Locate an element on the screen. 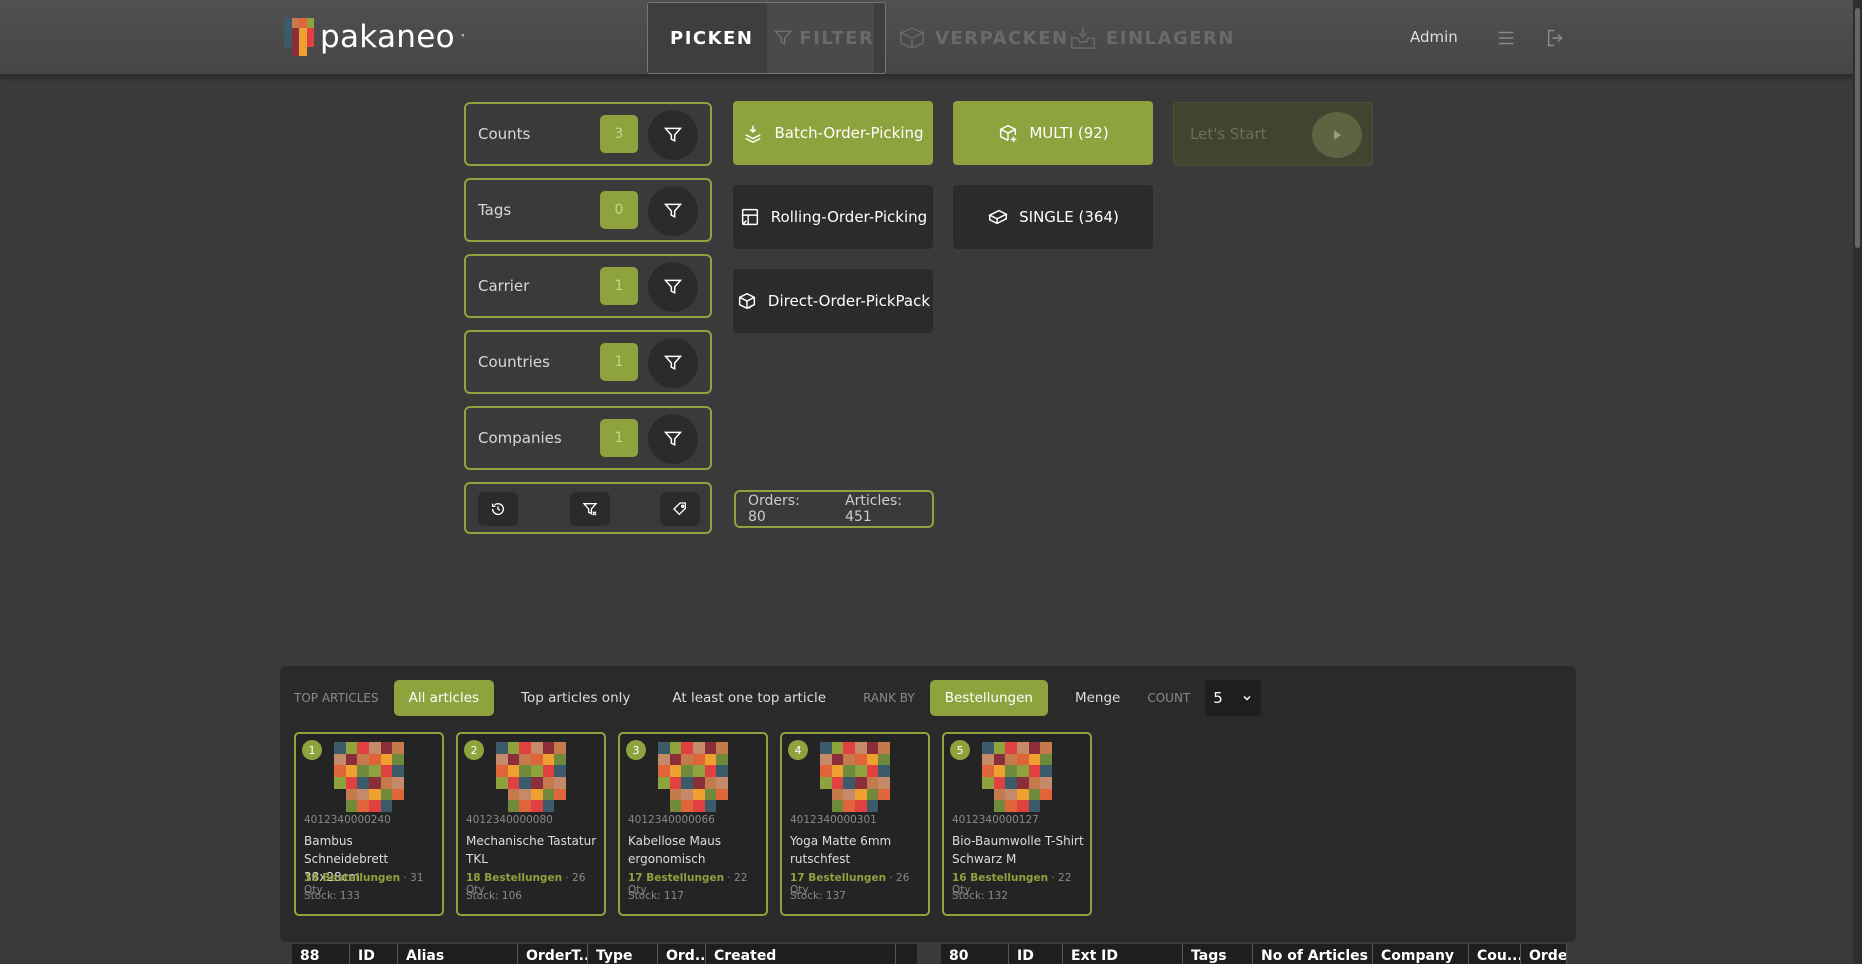 This screenshot has height=964, width=1862. filter-count-badge: 0 is located at coordinates (619, 210).